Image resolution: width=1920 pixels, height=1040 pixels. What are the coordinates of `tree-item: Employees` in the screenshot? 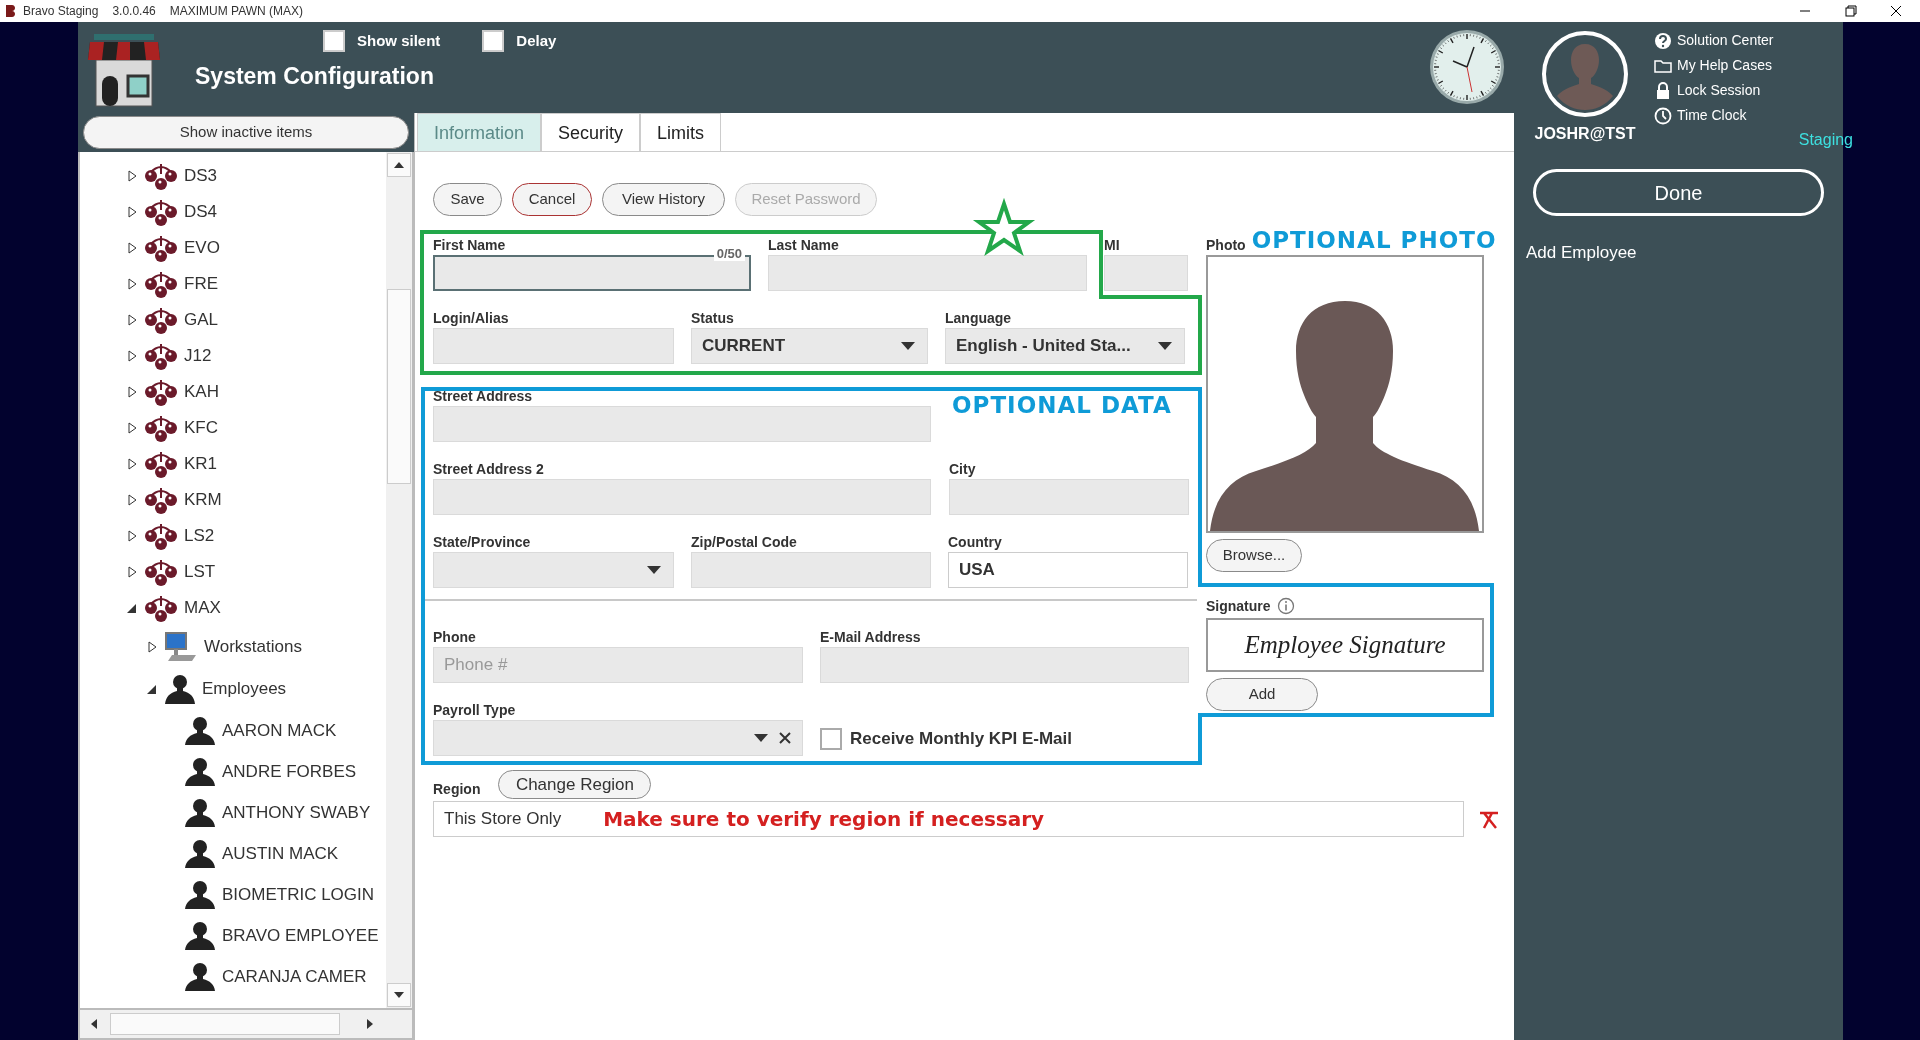 It's located at (233, 689).